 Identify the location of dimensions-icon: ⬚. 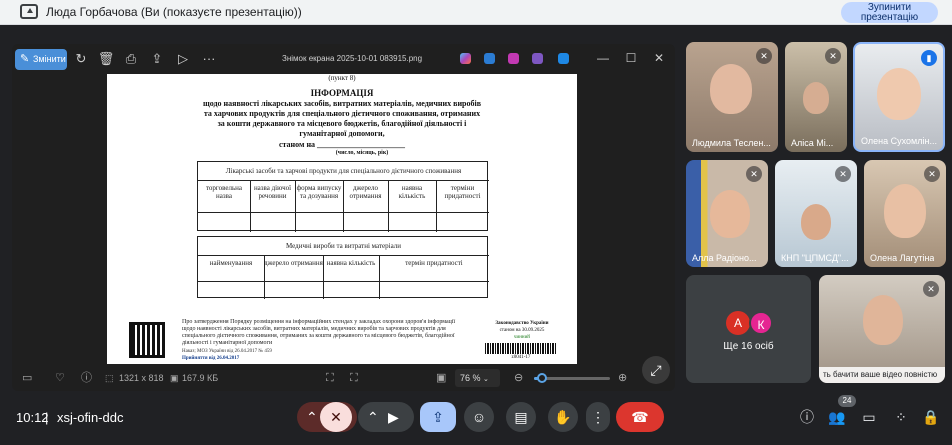
(109, 378).